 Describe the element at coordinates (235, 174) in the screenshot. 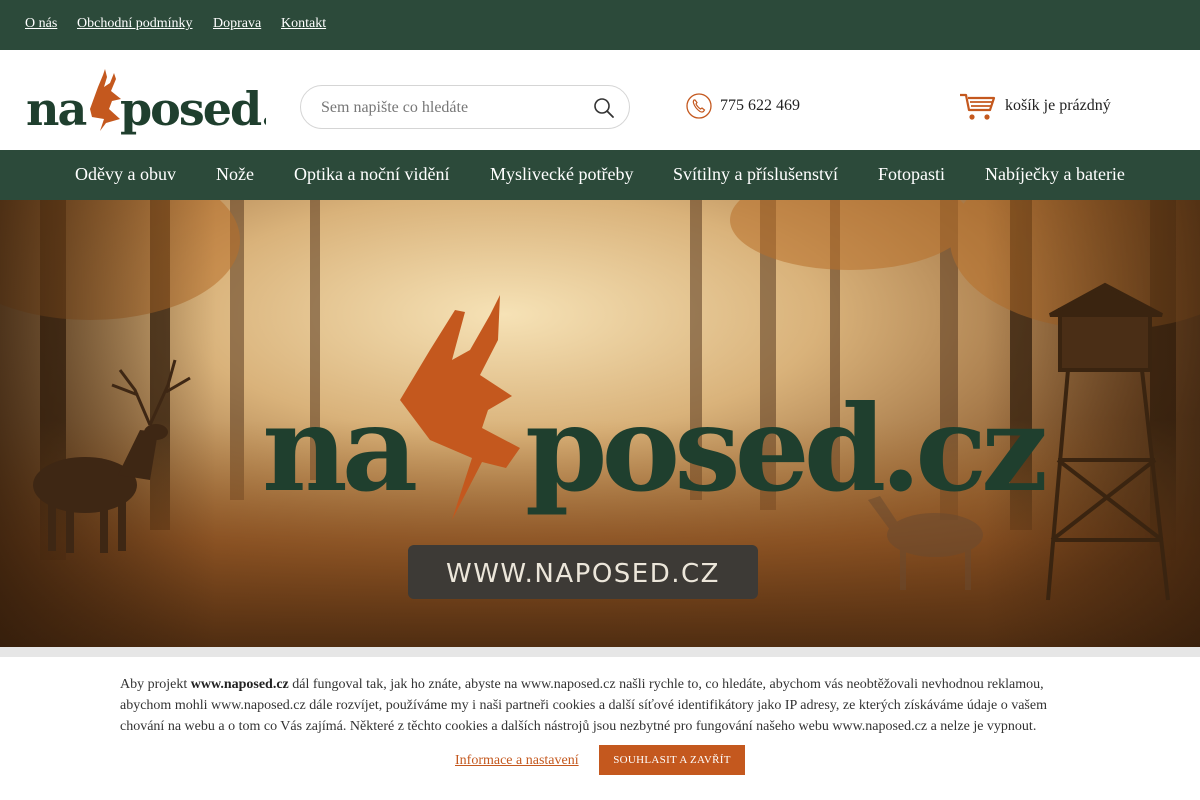

I see `nav-item-knives: Nože` at that location.